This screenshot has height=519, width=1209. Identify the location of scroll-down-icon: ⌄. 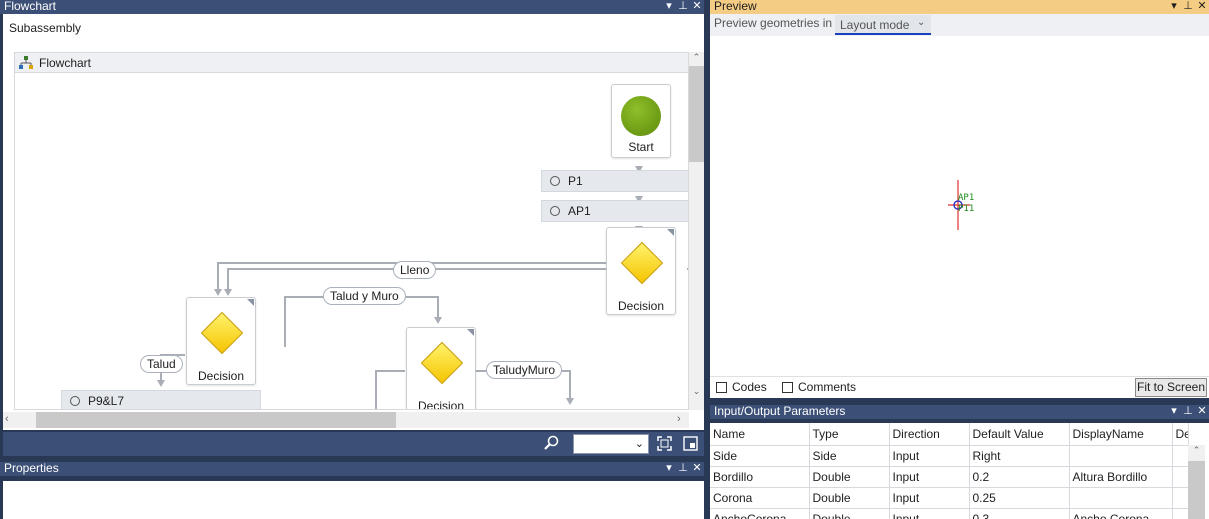
(696, 392).